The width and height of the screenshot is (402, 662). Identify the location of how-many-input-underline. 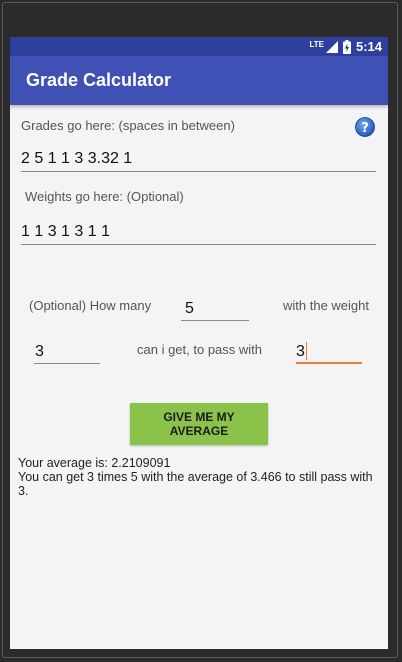
(215, 320).